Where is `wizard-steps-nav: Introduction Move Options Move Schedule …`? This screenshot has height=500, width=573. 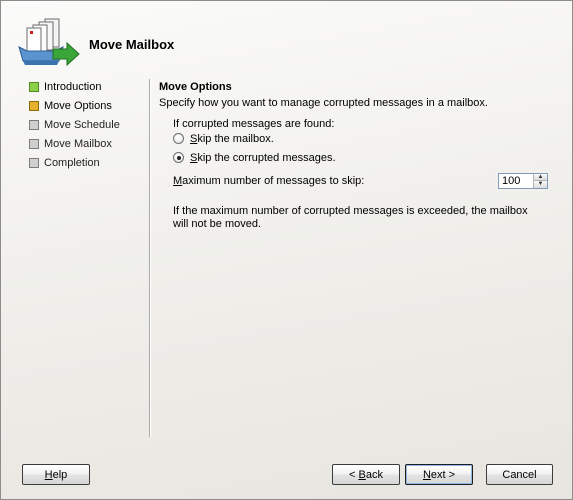
wizard-steps-nav: Introduction Move Options Move Schedule … is located at coordinates (89, 128).